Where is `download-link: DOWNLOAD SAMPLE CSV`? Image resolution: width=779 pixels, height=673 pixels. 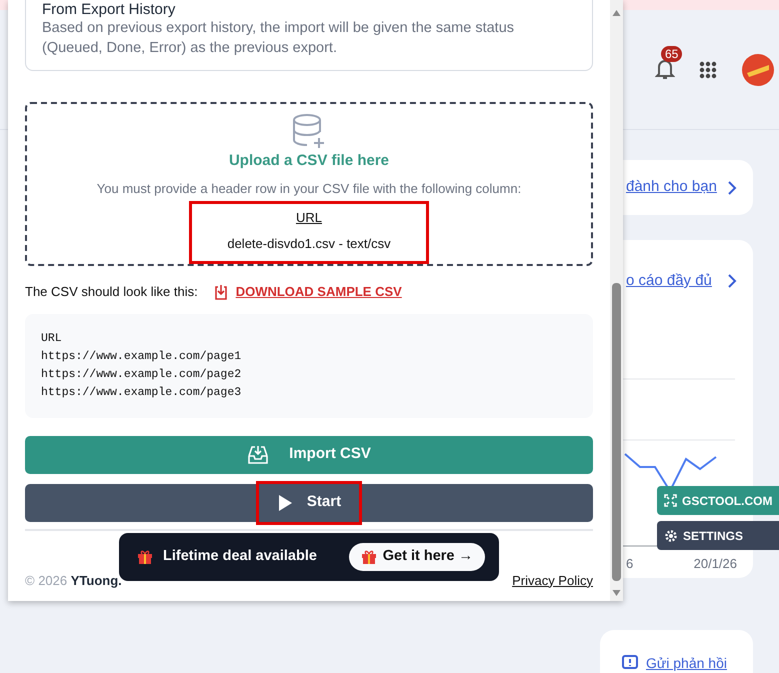
download-link: DOWNLOAD SAMPLE CSV is located at coordinates (308, 292).